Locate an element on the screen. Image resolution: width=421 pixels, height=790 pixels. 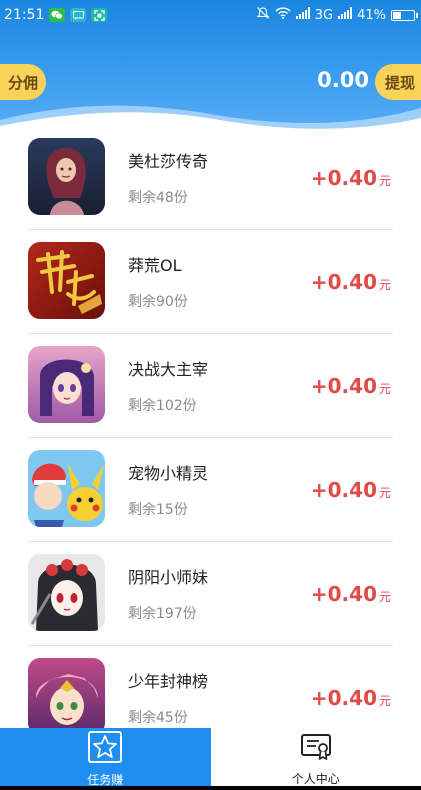
status-time: 21:51 is located at coordinates (24, 15).